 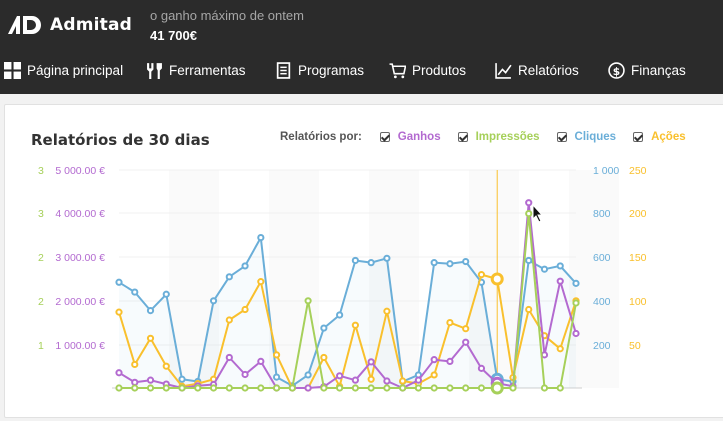 I want to click on mouse-cursor-icon, so click(x=538, y=213).